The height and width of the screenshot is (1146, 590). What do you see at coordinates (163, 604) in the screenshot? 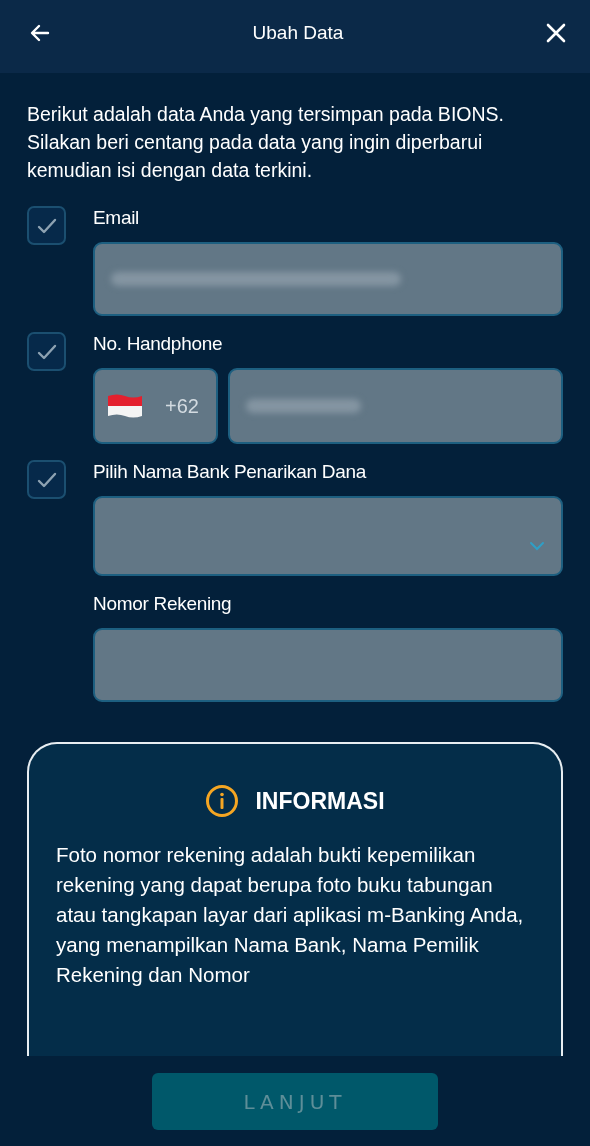
I see `field-label: Nomor Rekening` at bounding box center [163, 604].